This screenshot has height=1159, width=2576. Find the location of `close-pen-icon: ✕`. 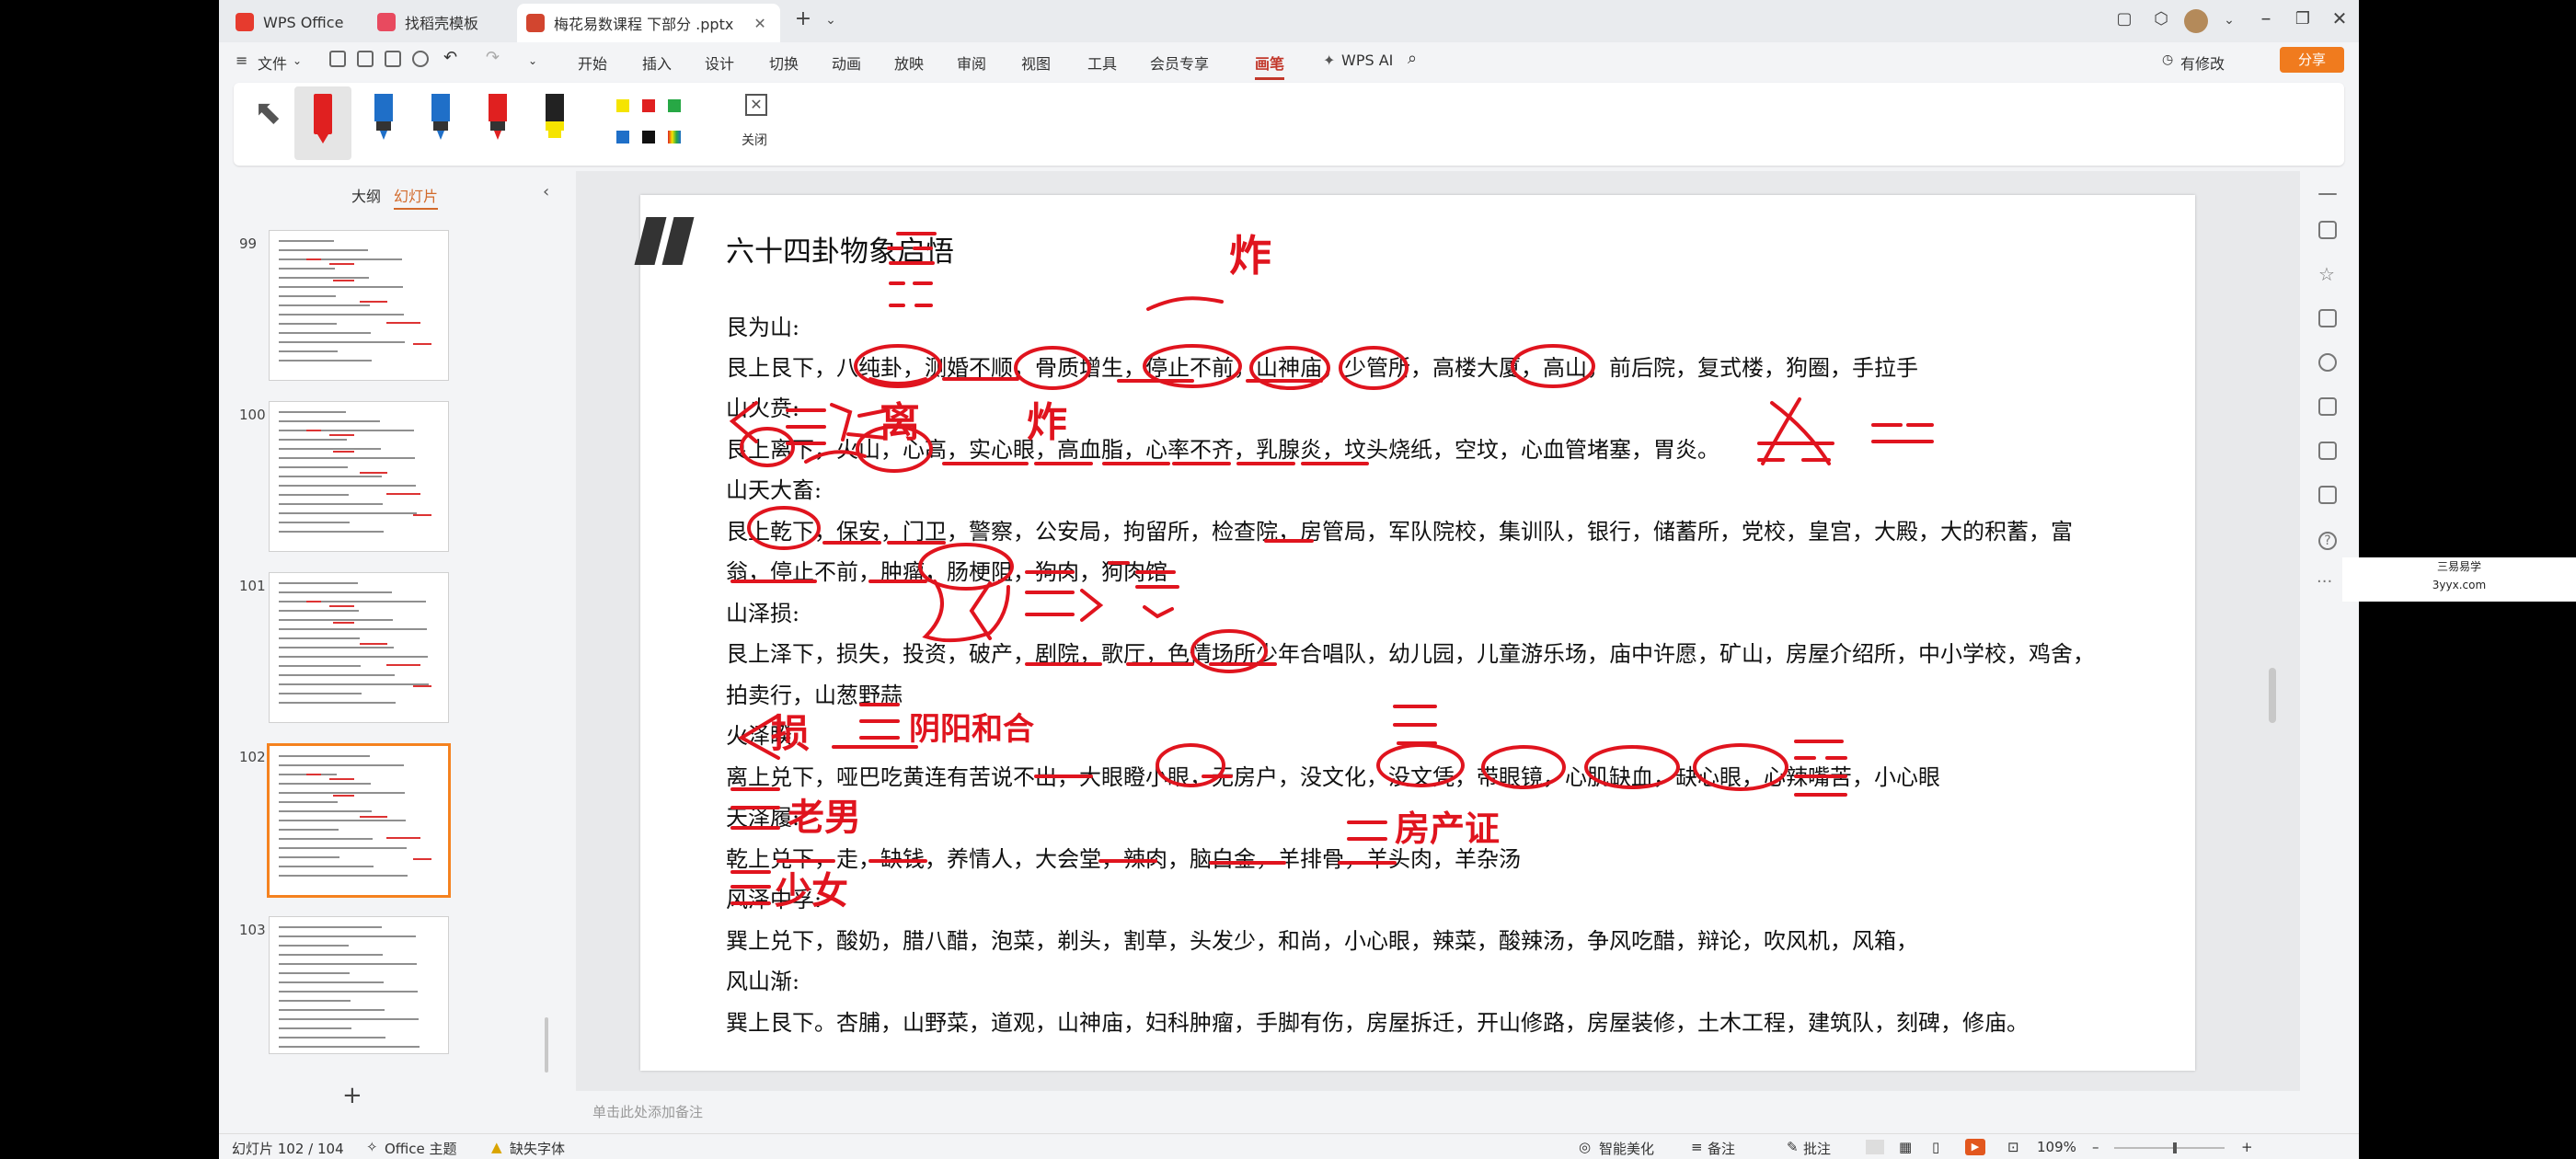

close-pen-icon: ✕ is located at coordinates (756, 105).